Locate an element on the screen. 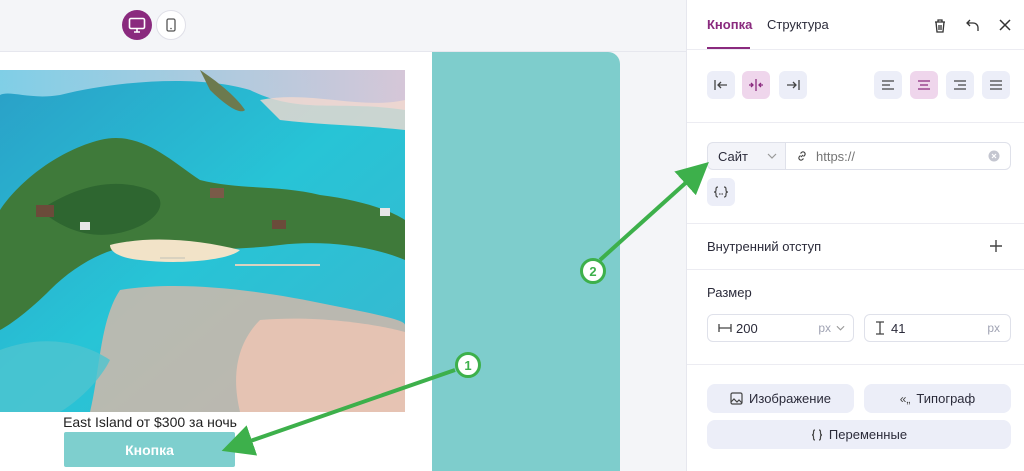  typograph-button: «„ Типограф is located at coordinates (937, 398).